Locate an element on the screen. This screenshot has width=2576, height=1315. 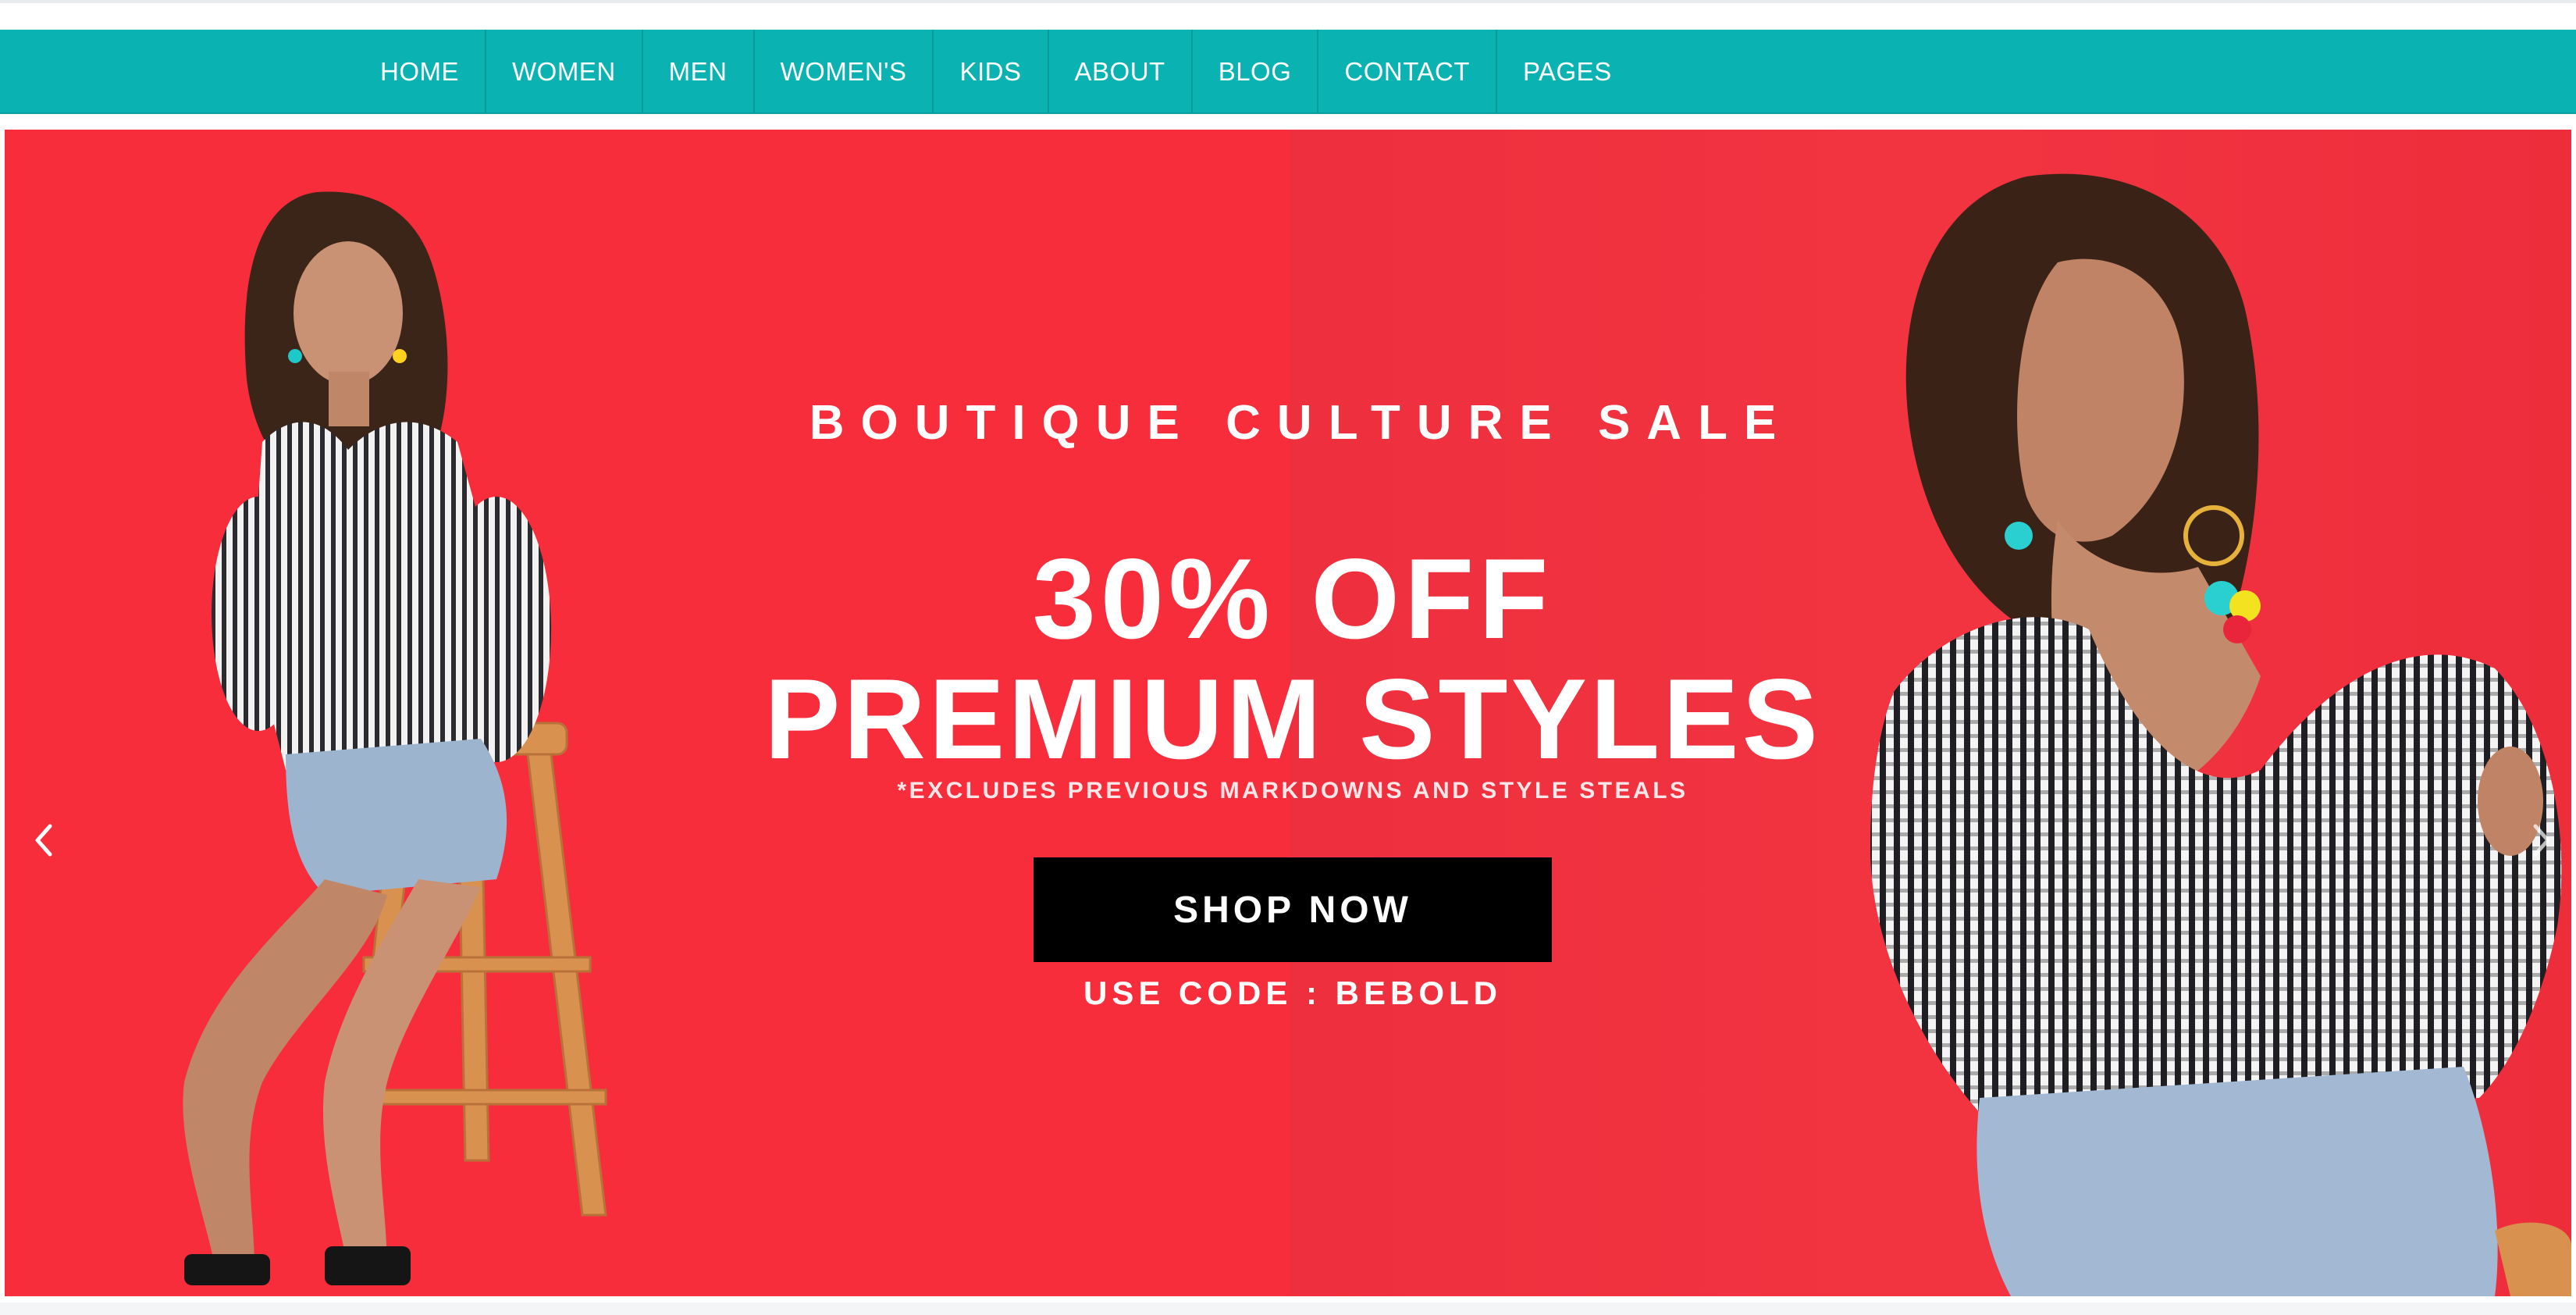
nav-item-contact: CONTACT is located at coordinates (1407, 72).